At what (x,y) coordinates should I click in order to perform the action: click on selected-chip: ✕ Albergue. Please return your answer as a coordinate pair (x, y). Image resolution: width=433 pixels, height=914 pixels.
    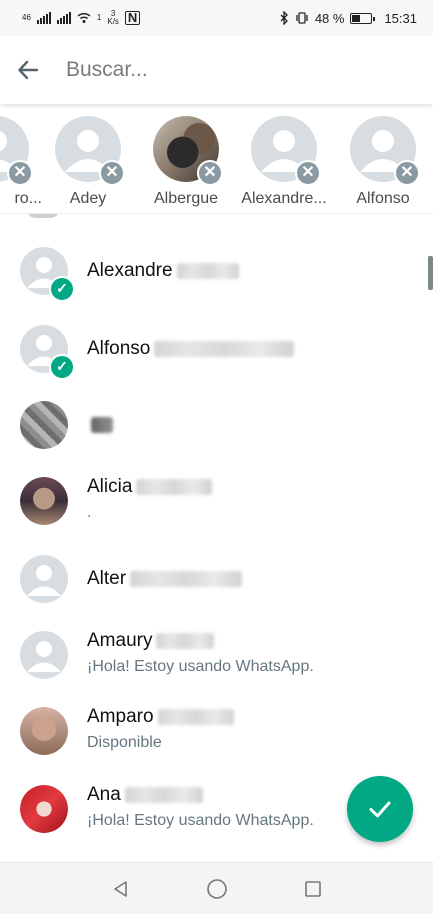
    Looking at the image, I should click on (186, 162).